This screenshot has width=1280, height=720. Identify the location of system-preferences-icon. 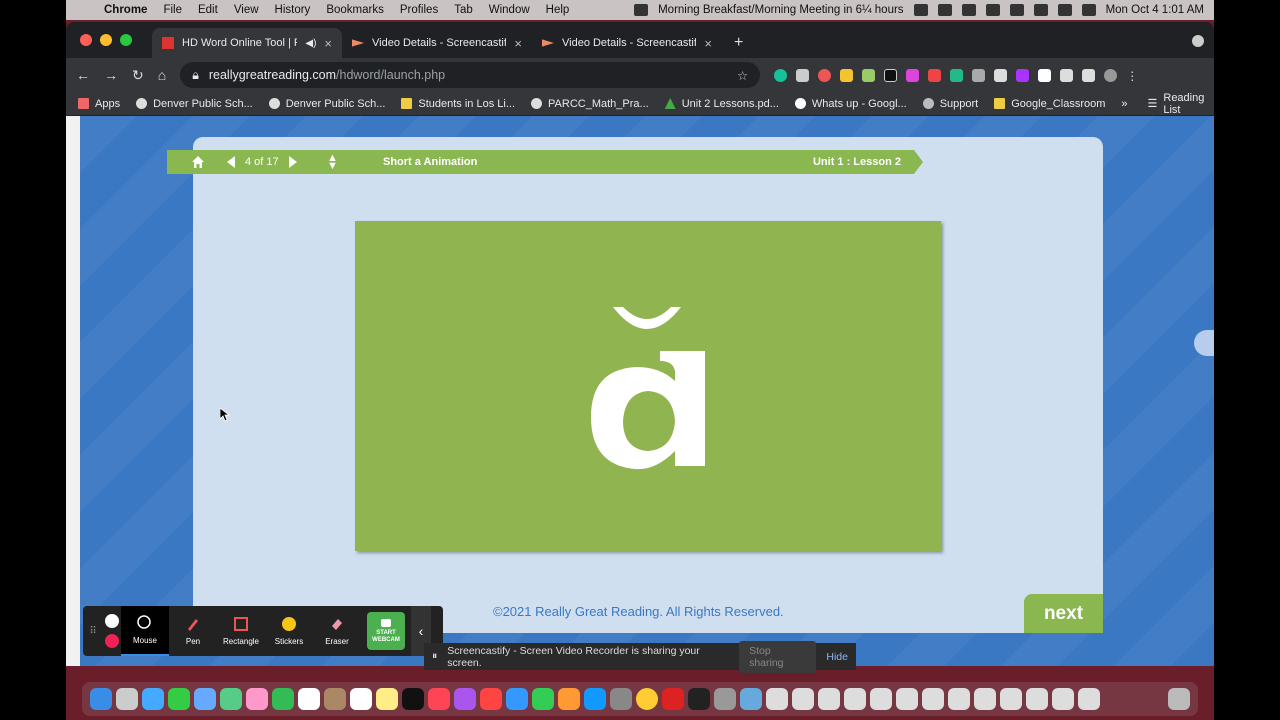
(621, 699).